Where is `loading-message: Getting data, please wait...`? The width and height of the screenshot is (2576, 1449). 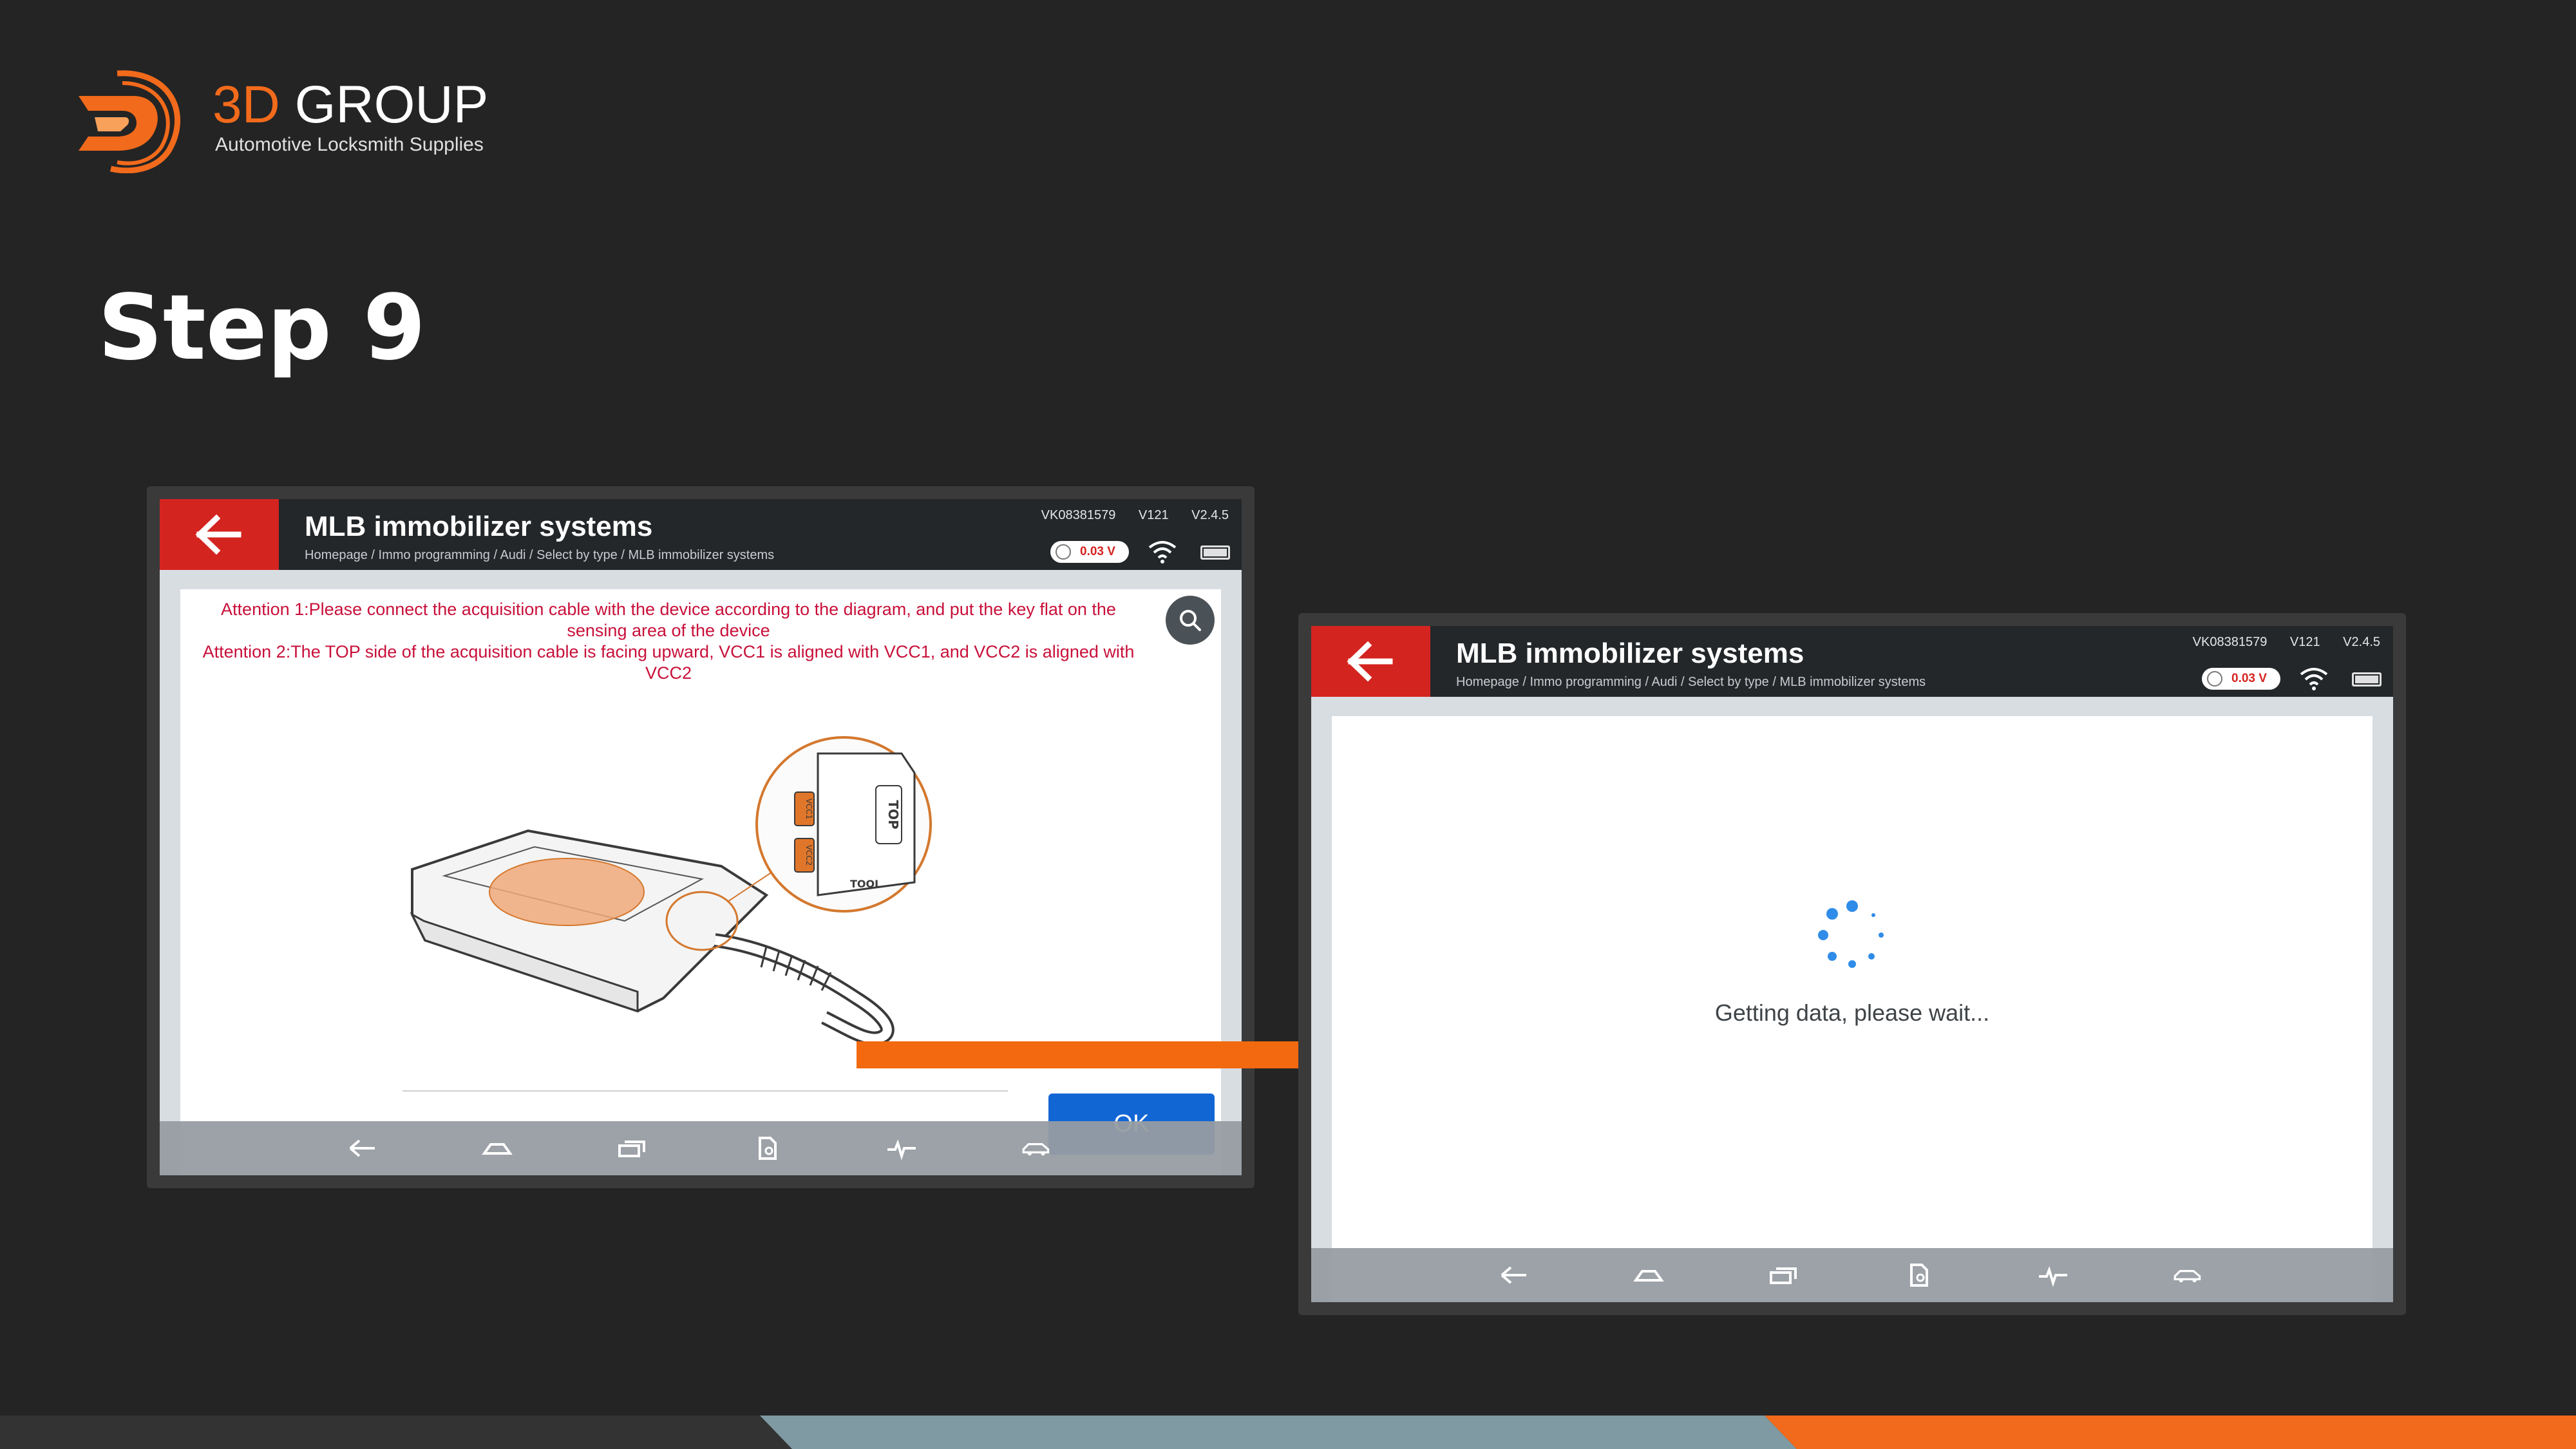
loading-message: Getting data, please wait... is located at coordinates (1852, 1012).